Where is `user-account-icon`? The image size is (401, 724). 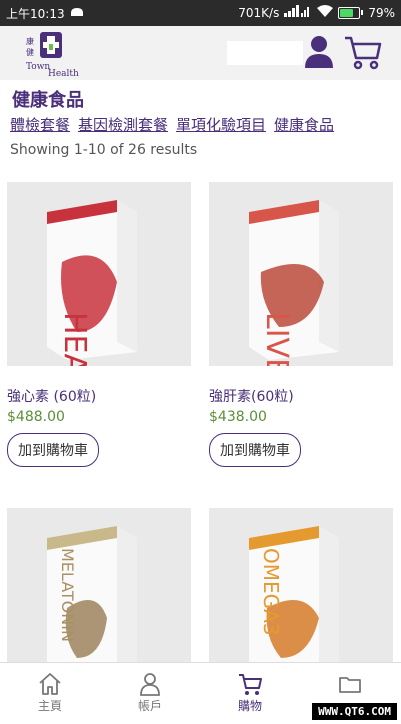
user-account-icon is located at coordinates (319, 52).